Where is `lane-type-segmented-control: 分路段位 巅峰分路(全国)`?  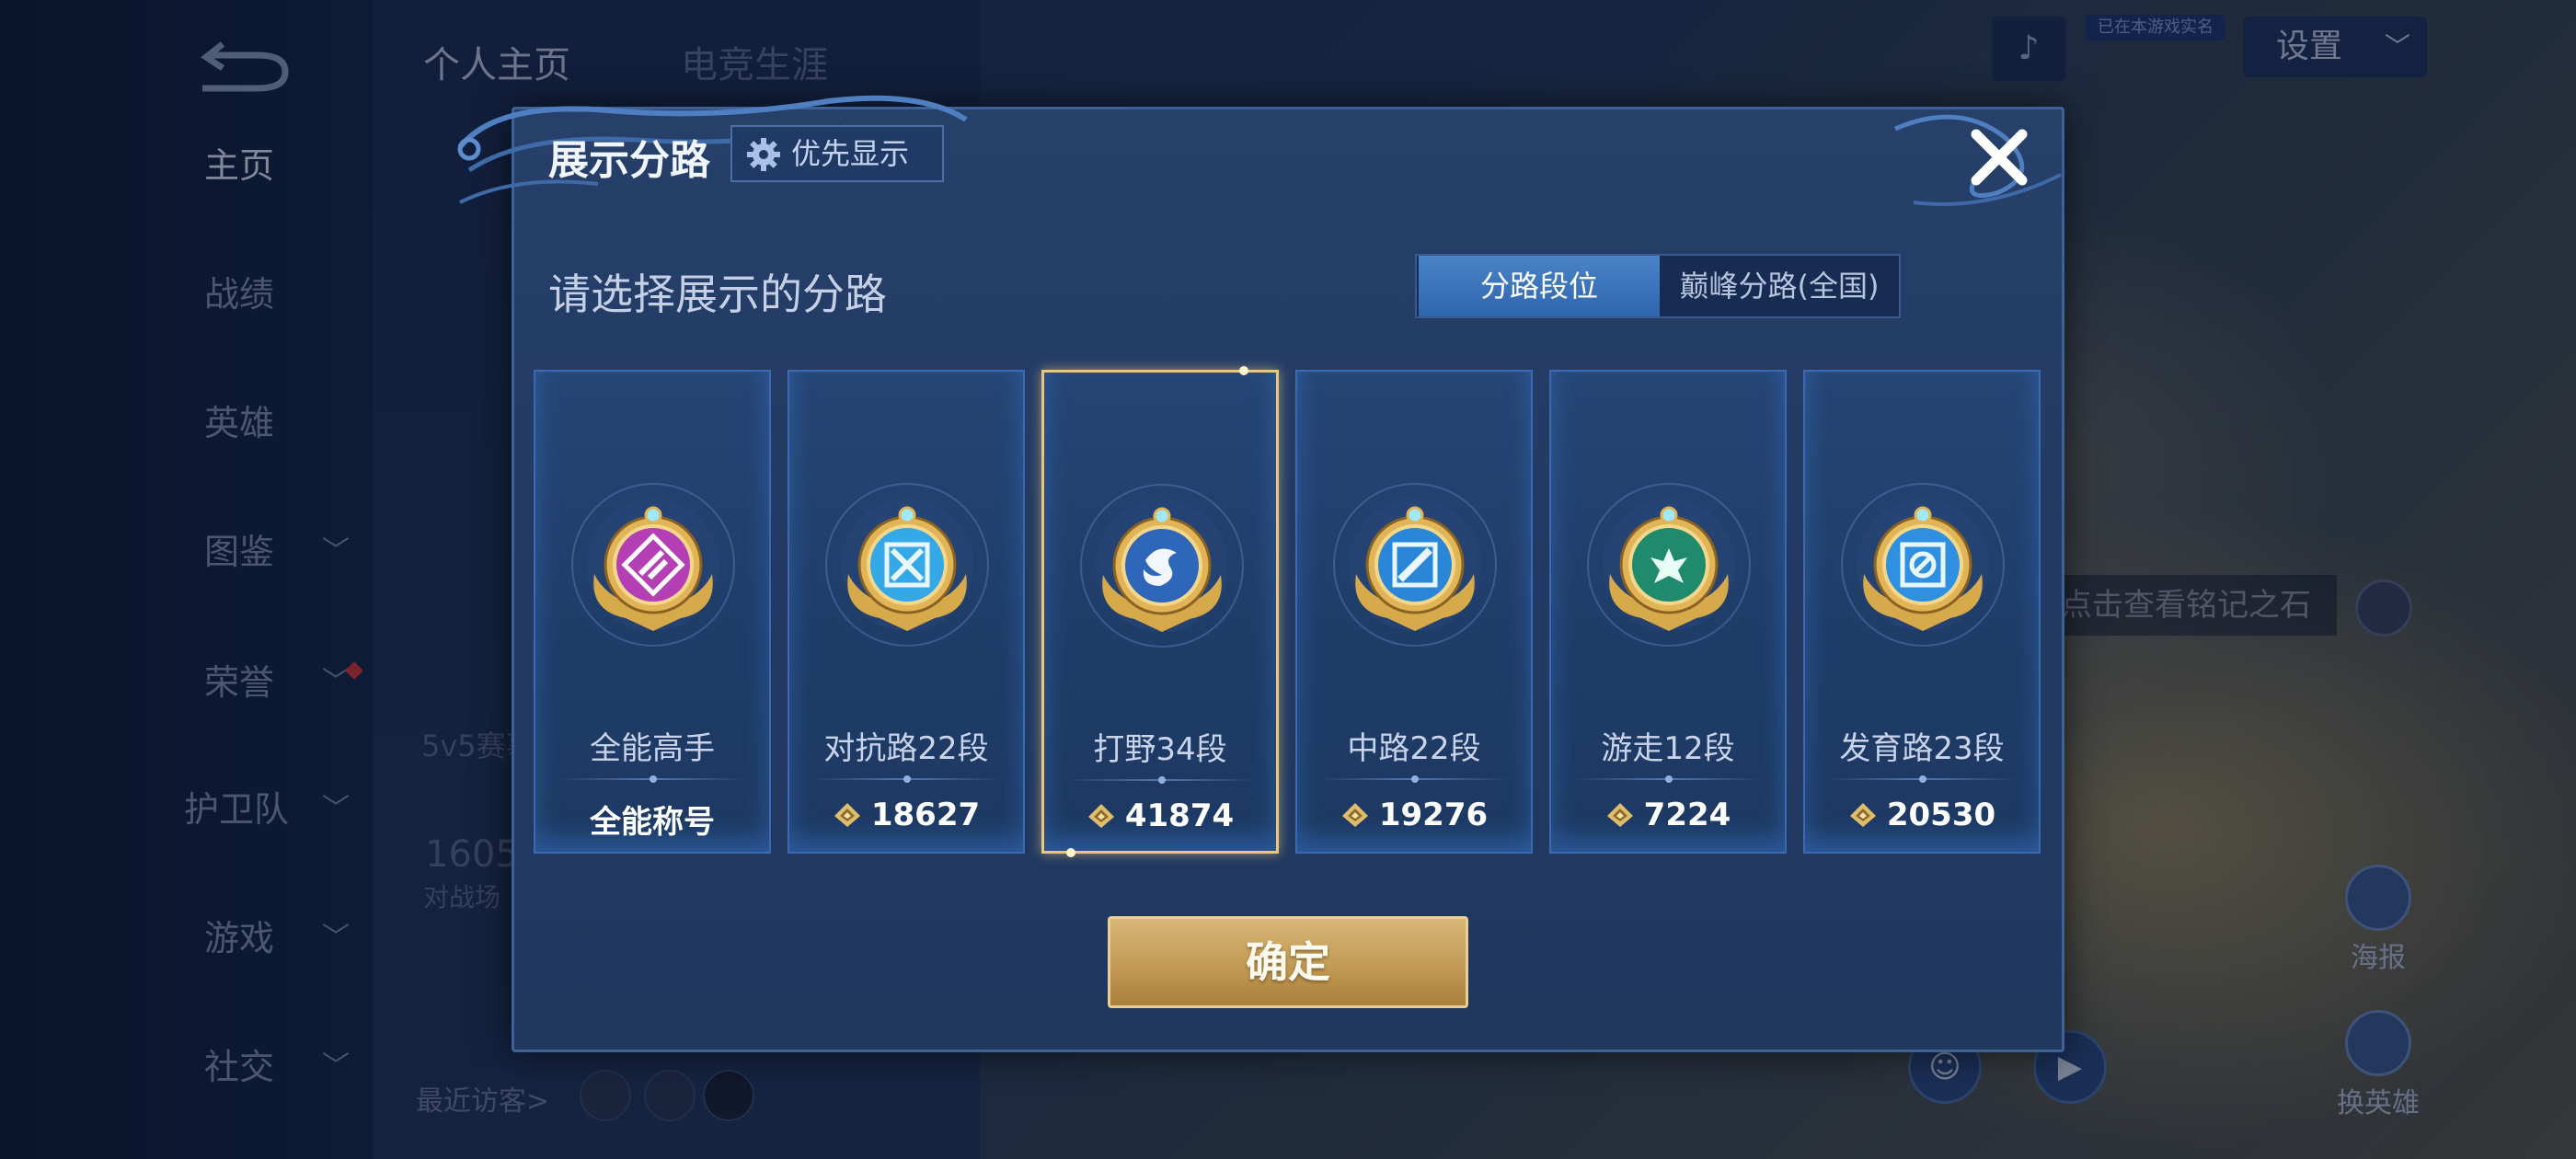
lane-type-segmented-control: 分路段位 巅峰分路(全国) is located at coordinates (1658, 286).